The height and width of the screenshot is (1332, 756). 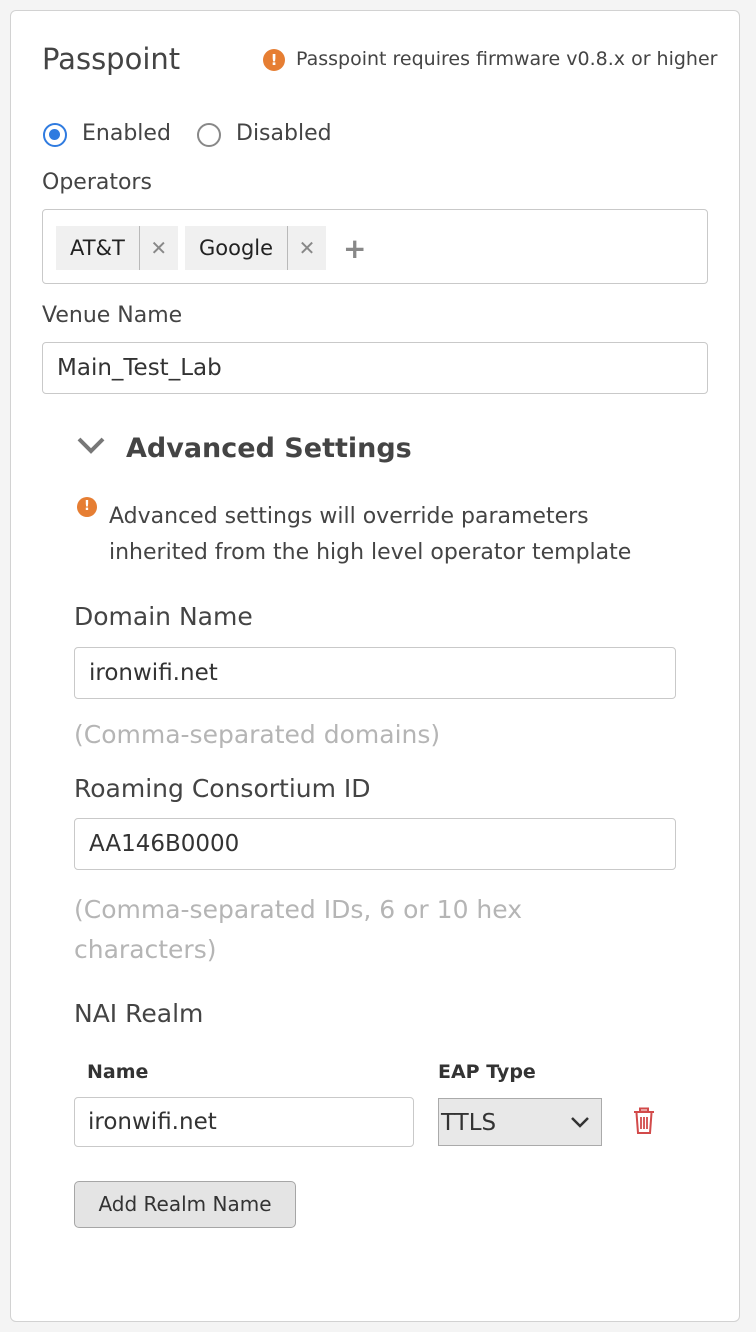 I want to click on operators-label: Operators, so click(x=97, y=182).